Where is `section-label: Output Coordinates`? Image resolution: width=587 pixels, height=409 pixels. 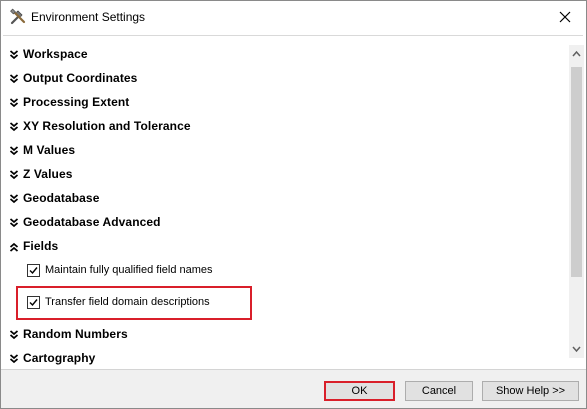
section-label: Output Coordinates is located at coordinates (80, 78).